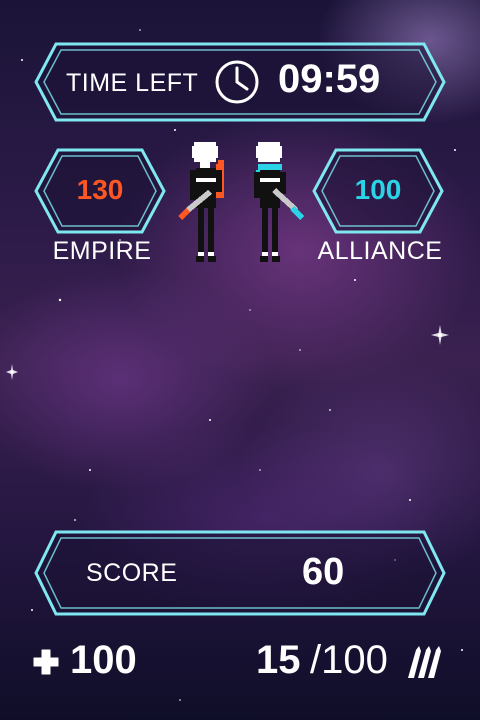 This screenshot has height=720, width=480. Describe the element at coordinates (132, 83) in the screenshot. I see `timer-label: TIME LEFT` at that location.